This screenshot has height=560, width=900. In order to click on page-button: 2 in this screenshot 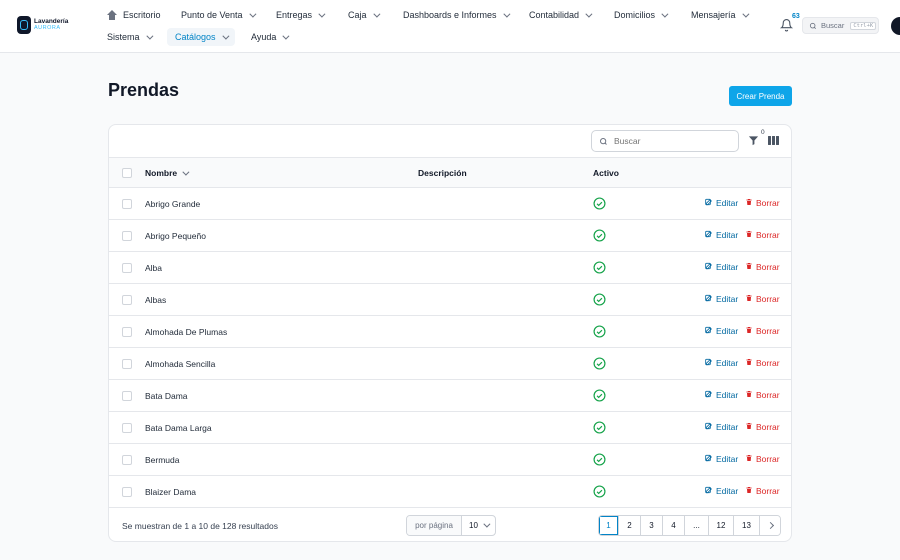, I will do `click(630, 525)`.